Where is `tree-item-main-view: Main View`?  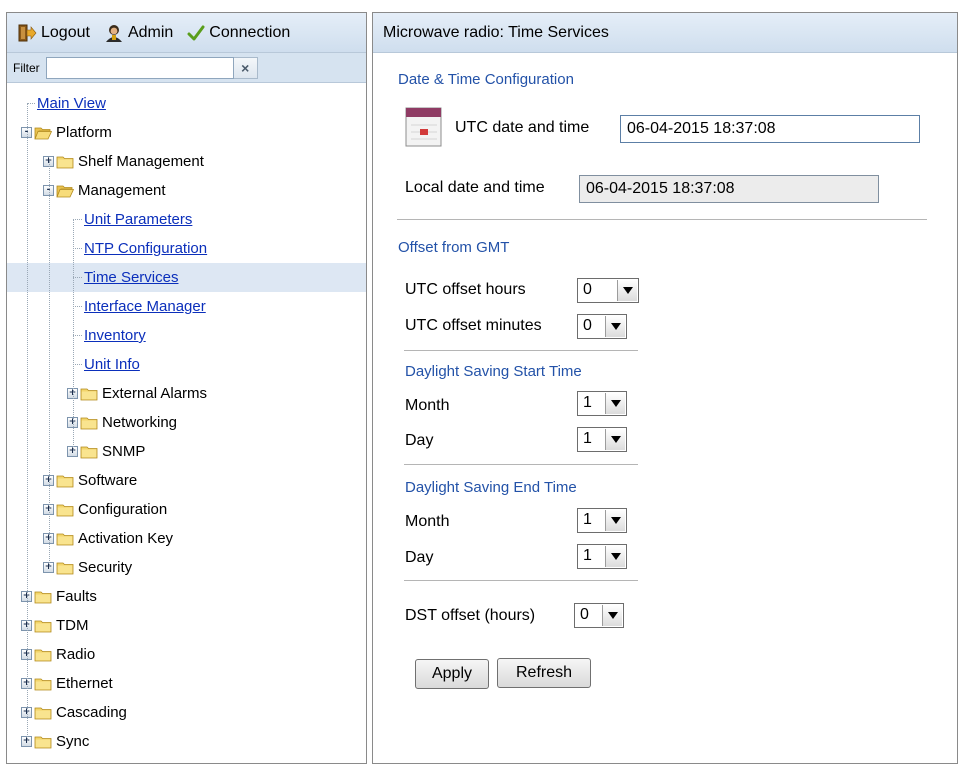 tree-item-main-view: Main View is located at coordinates (186, 103).